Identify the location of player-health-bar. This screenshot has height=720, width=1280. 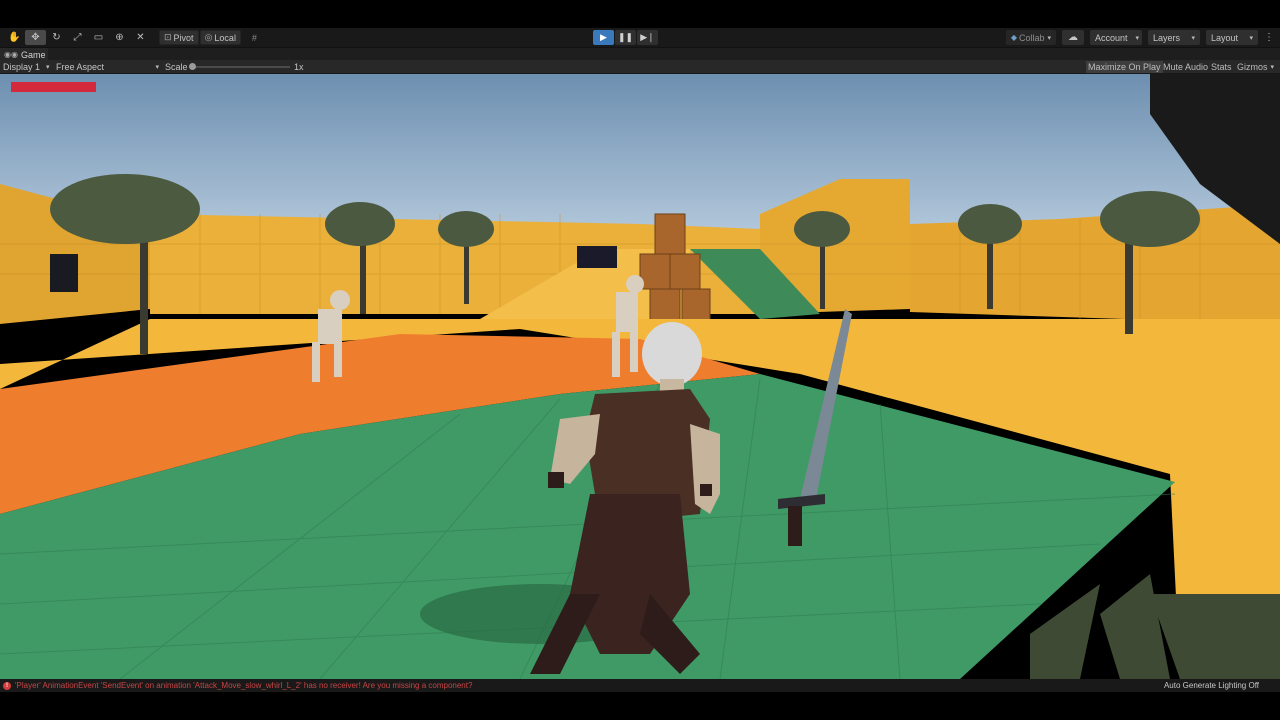
(53, 87).